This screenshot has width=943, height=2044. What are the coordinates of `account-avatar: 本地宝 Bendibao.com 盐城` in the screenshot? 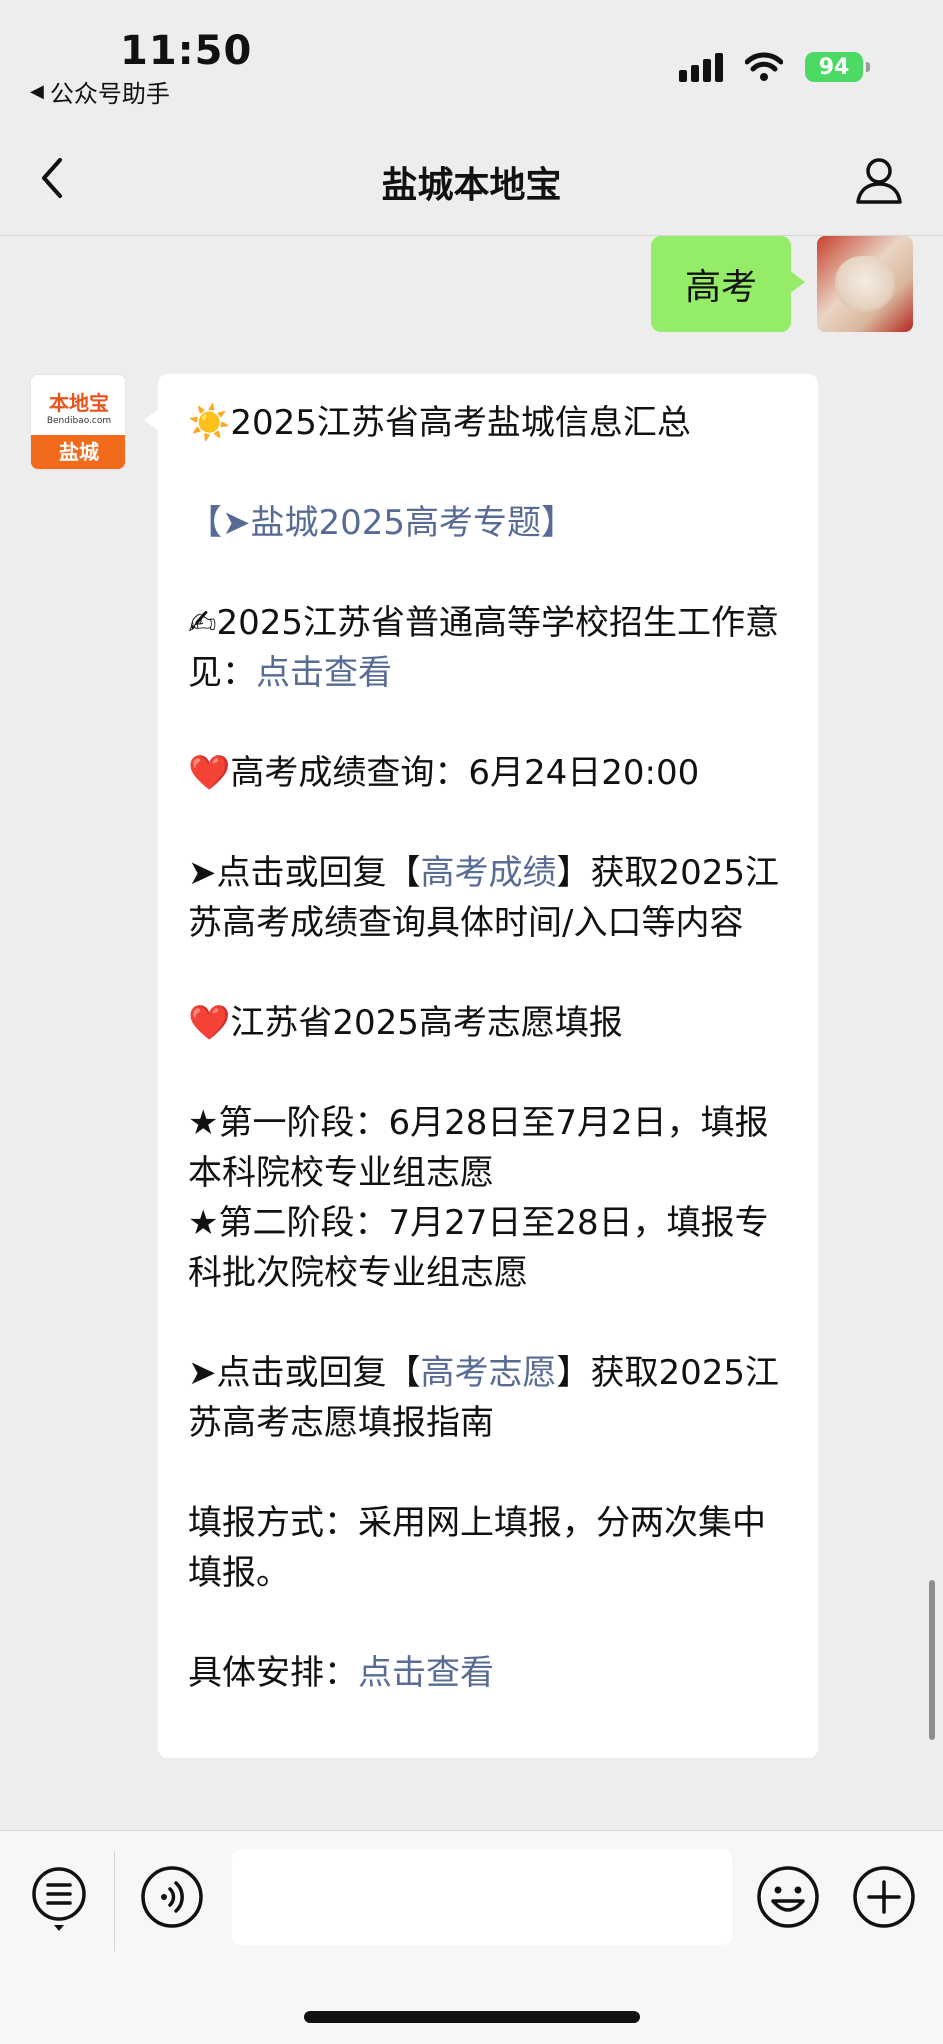 It's located at (78, 422).